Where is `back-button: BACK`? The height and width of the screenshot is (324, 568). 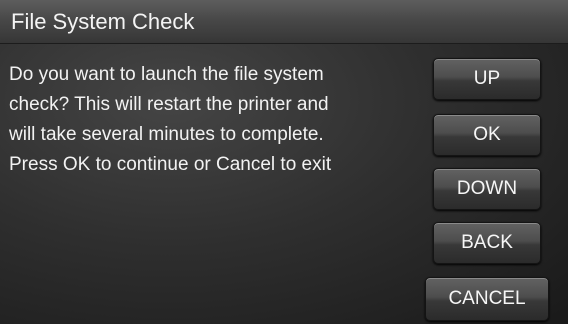
back-button: BACK is located at coordinates (487, 243).